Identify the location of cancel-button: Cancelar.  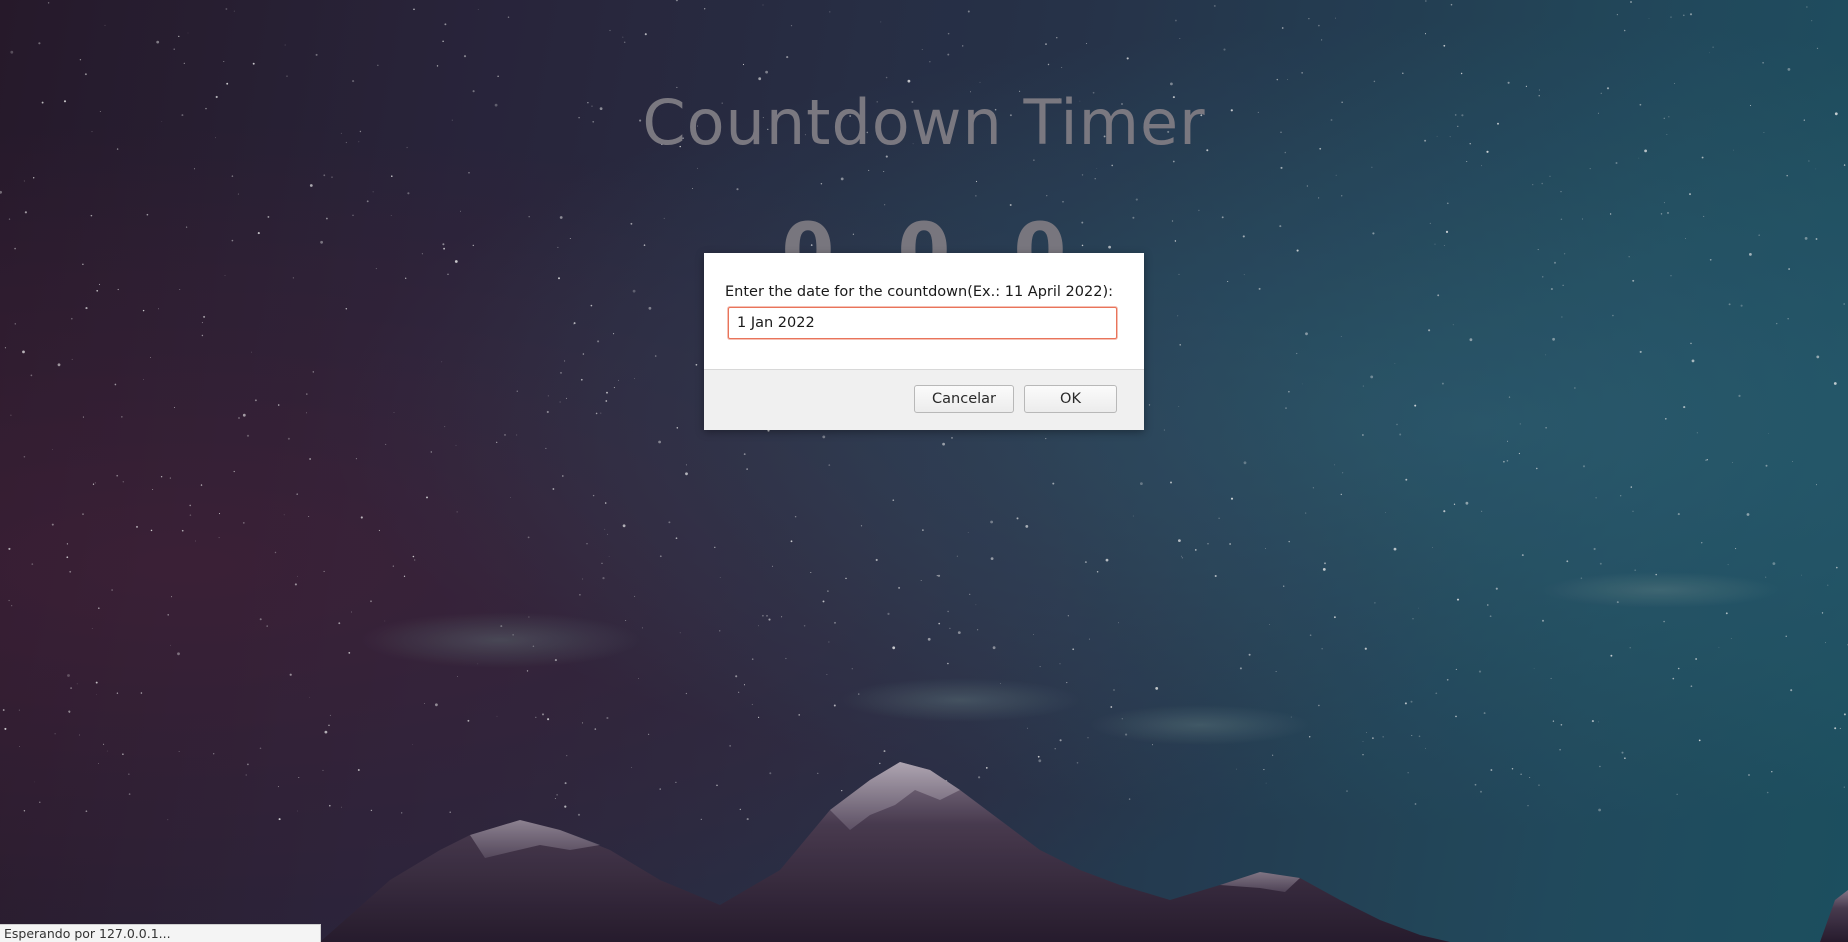
(964, 399).